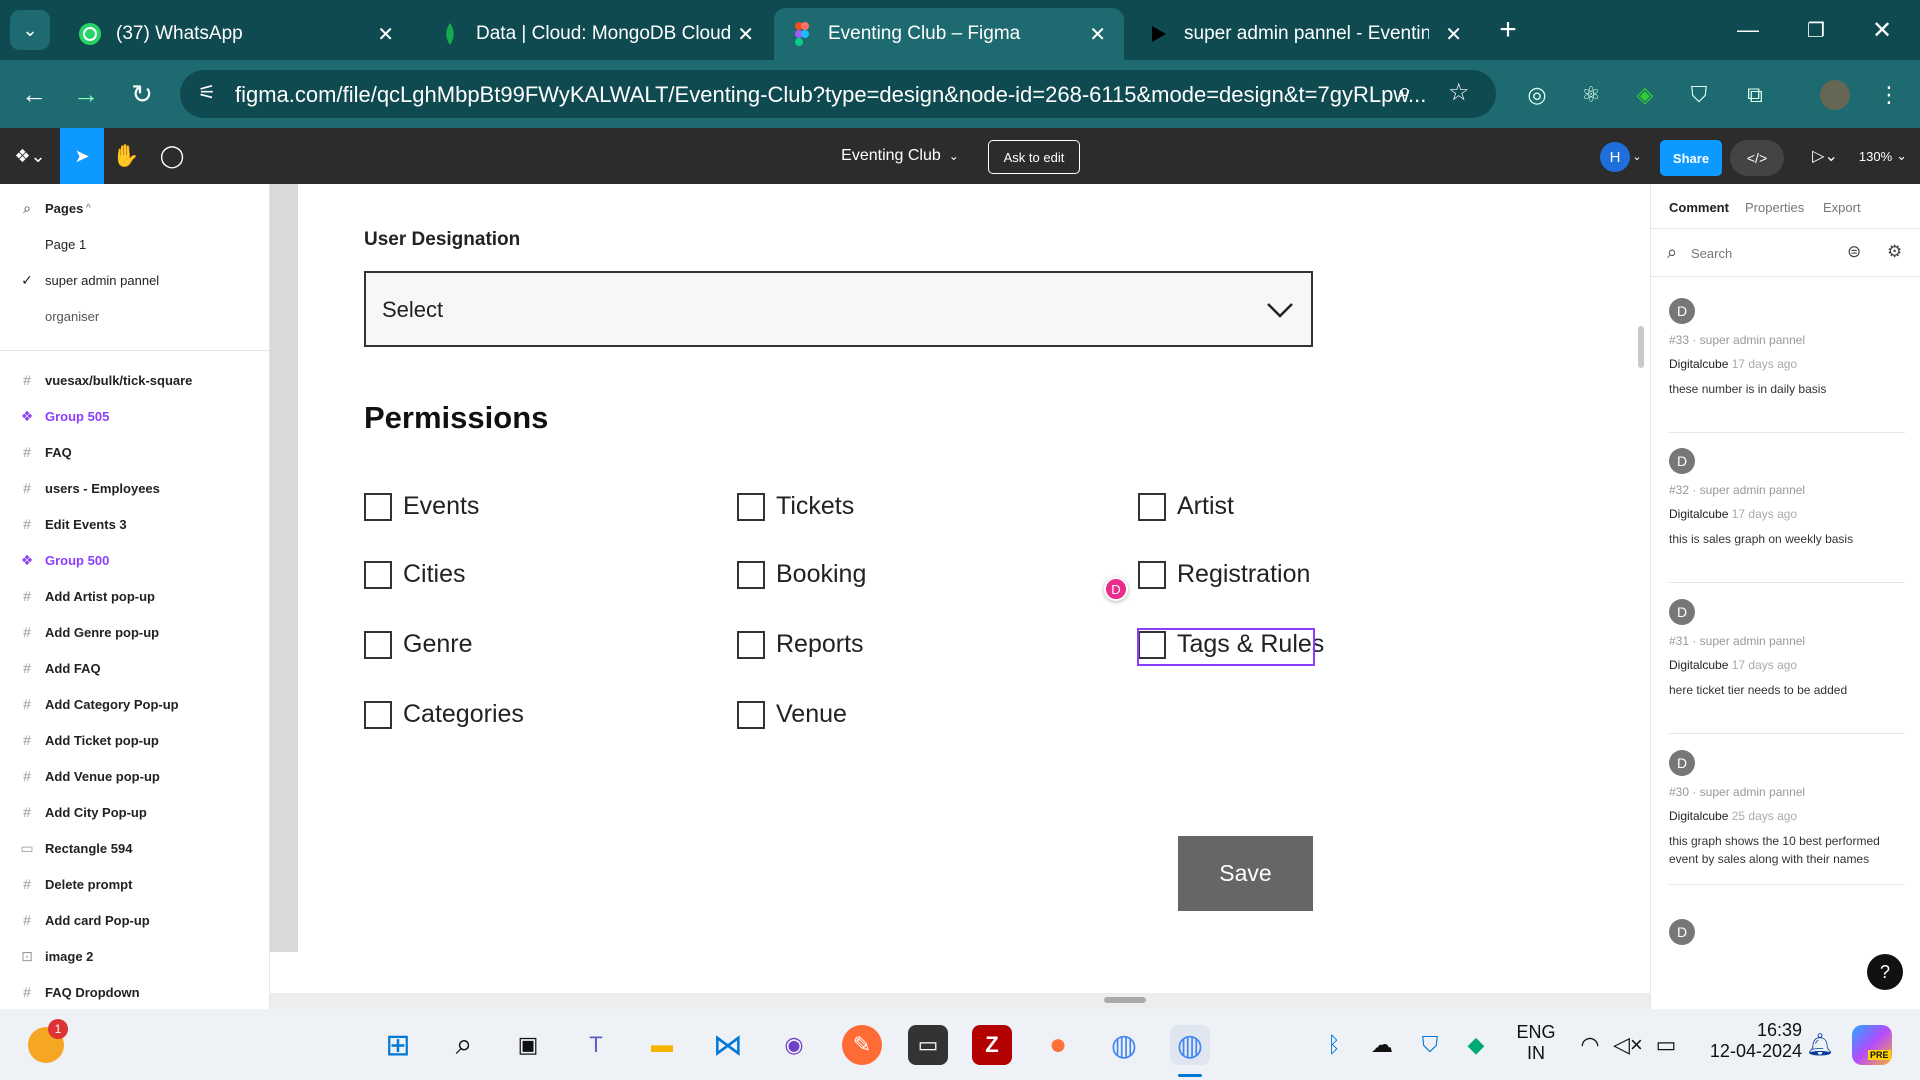  Describe the element at coordinates (1816, 30) in the screenshot. I see `restore-icon: ❐` at that location.